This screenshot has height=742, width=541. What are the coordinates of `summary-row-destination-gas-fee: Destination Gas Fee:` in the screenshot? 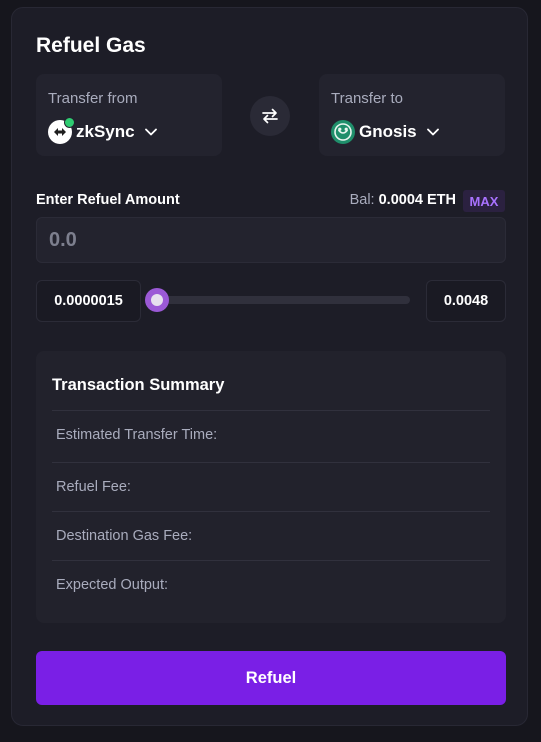 It's located at (271, 535).